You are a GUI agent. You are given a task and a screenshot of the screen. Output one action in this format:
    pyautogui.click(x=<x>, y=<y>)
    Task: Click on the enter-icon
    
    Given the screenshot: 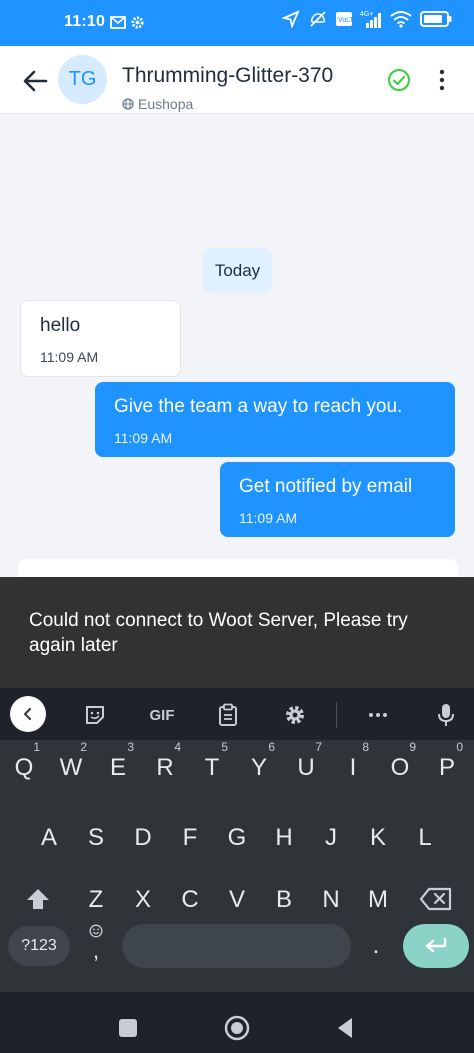 What is the action you would take?
    pyautogui.click(x=436, y=945)
    